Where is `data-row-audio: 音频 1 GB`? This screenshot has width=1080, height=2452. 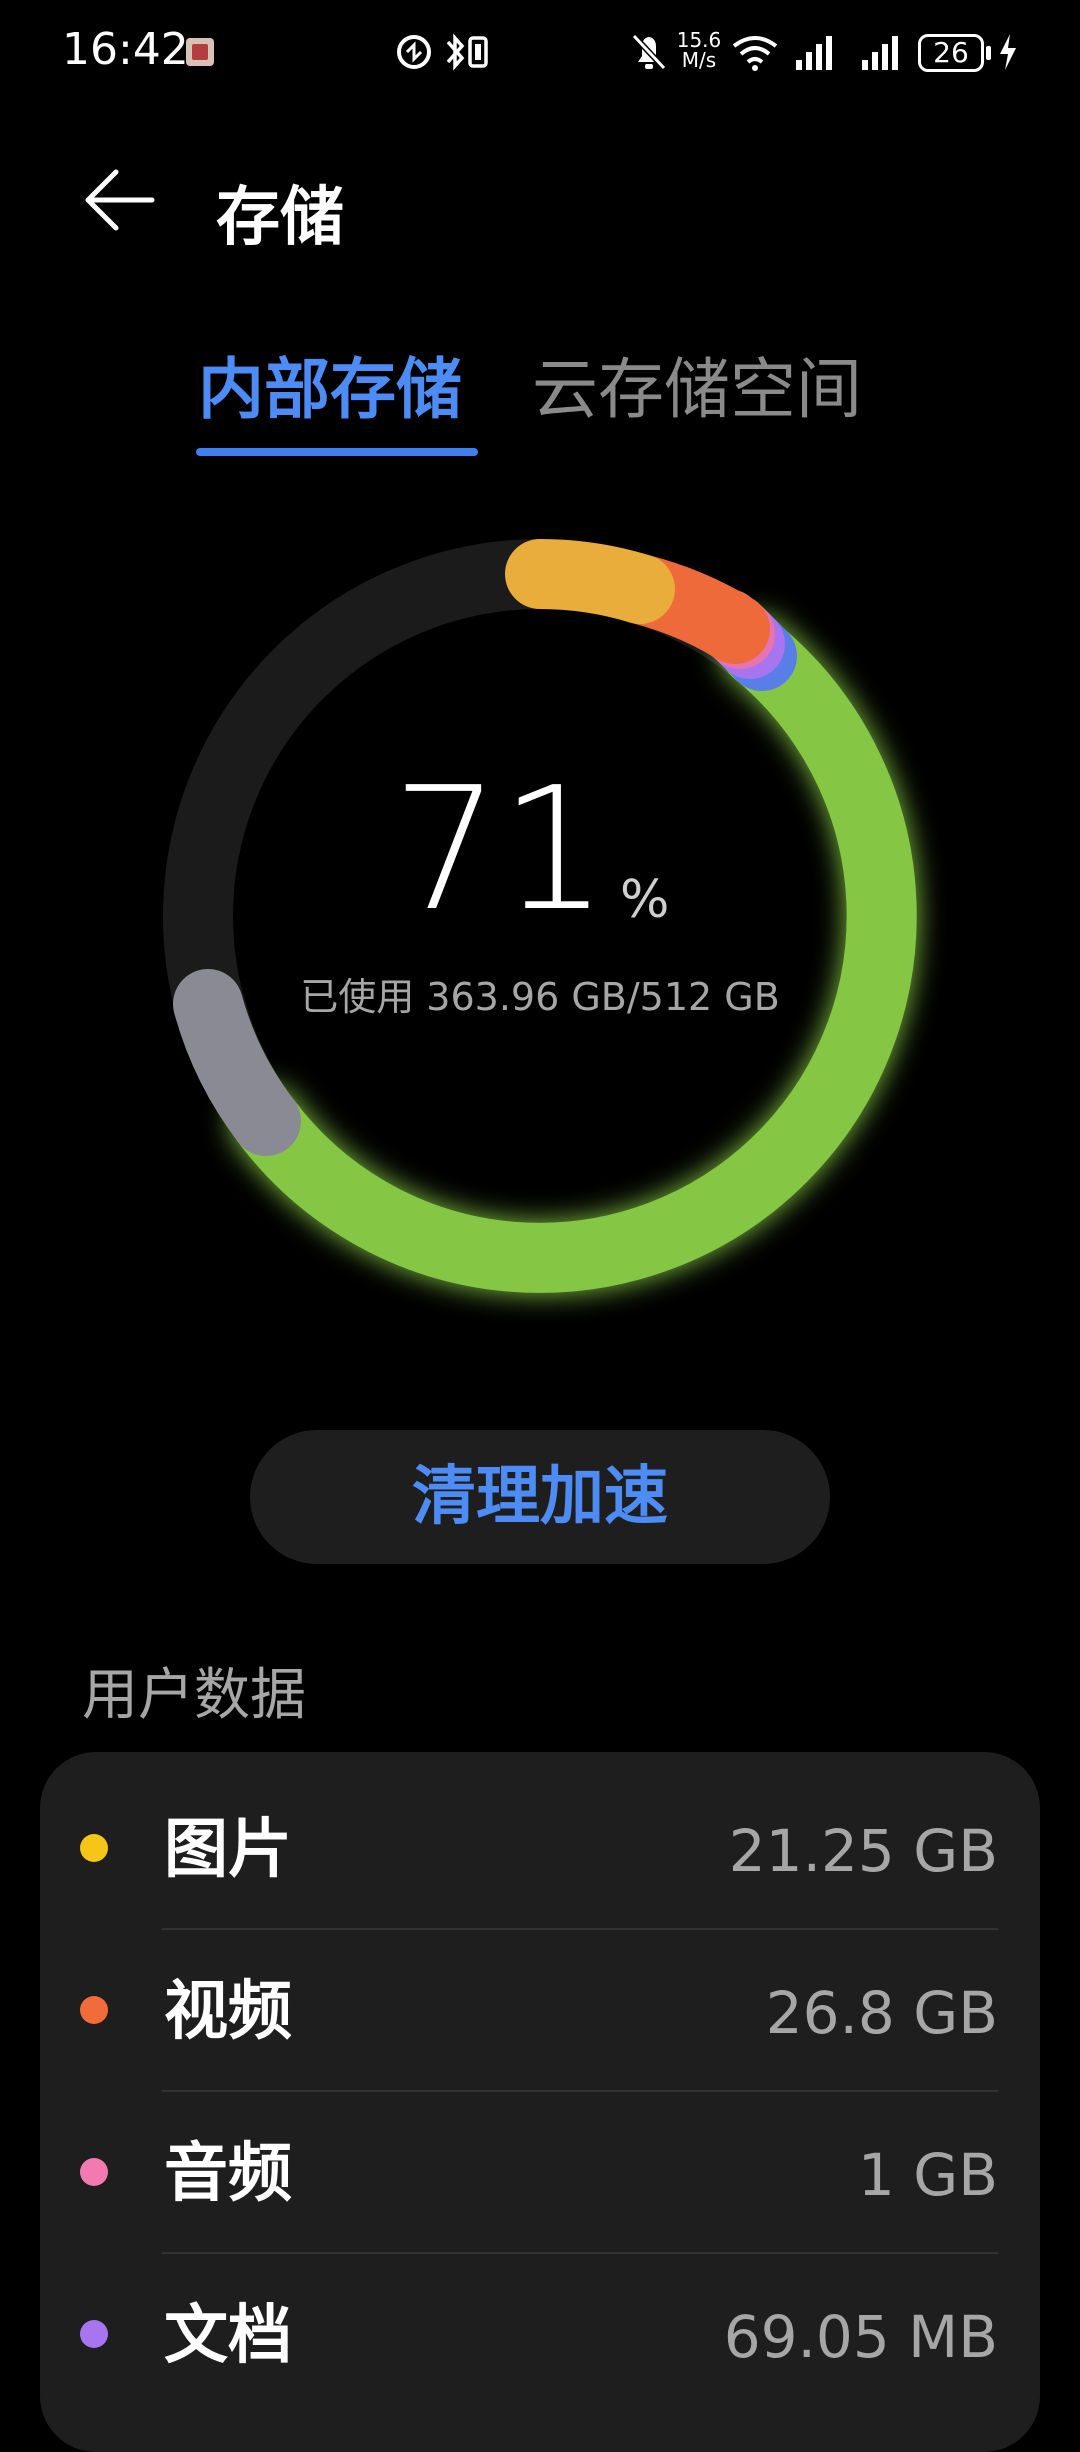
data-row-audio: 音频 1 GB is located at coordinates (540, 2173).